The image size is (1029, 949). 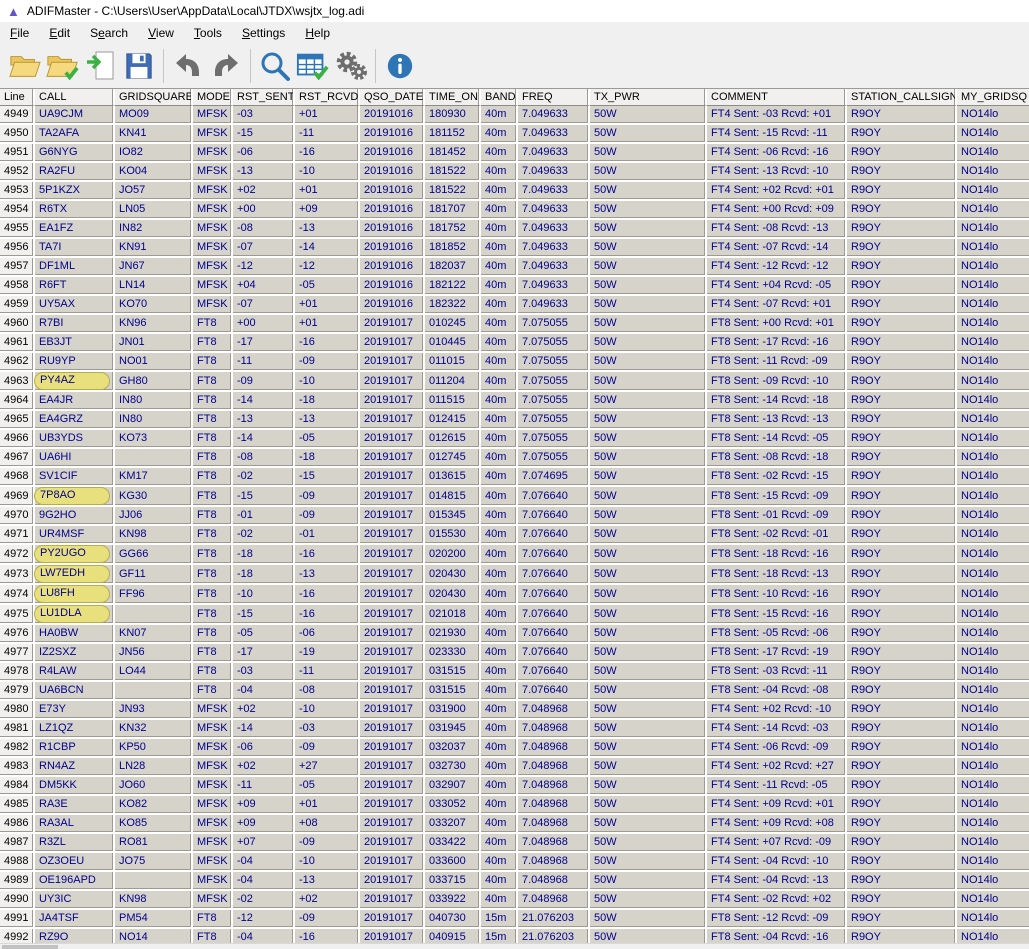 What do you see at coordinates (264, 229) in the screenshot?
I see `cell-rst_sent: -08` at bounding box center [264, 229].